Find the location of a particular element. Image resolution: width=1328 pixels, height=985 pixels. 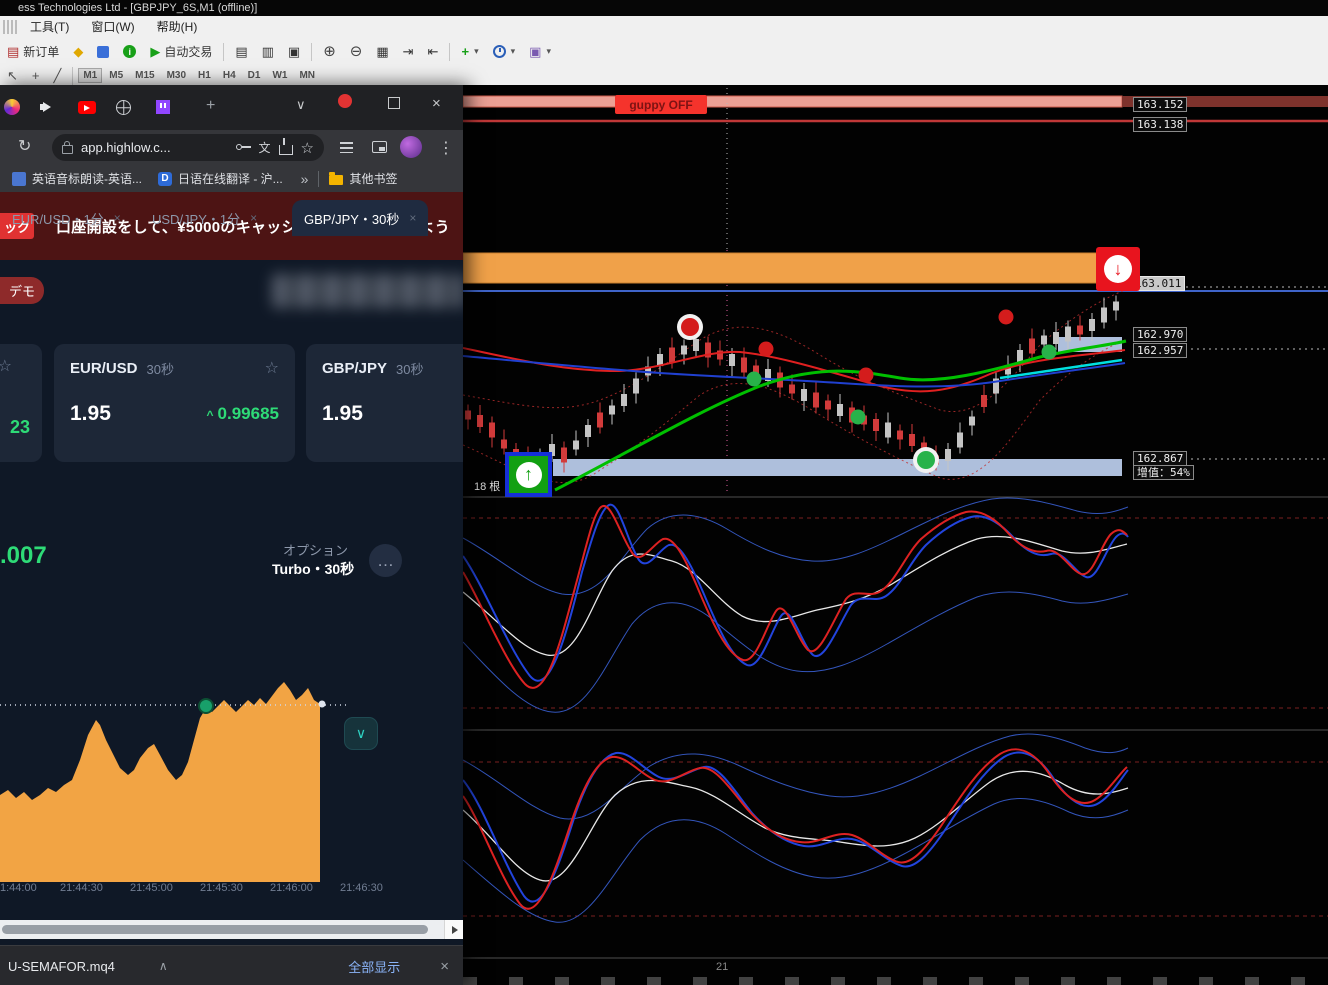

asset-card-gbpjpy: GBP/JPY 30秒 ☆ 1.95 ^ 16 is located at coordinates (384, 403).